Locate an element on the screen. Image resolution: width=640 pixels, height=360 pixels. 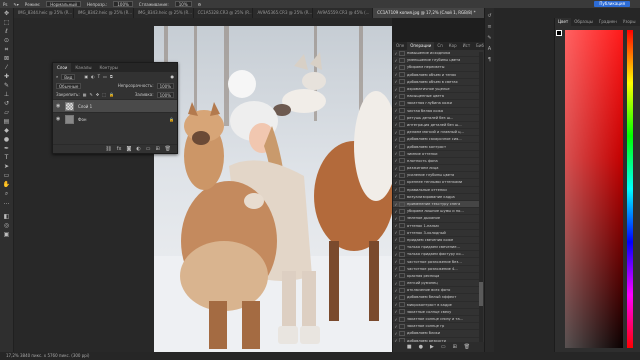
layer-row: ◉ Слой 1 is located at coordinates (115, 105).